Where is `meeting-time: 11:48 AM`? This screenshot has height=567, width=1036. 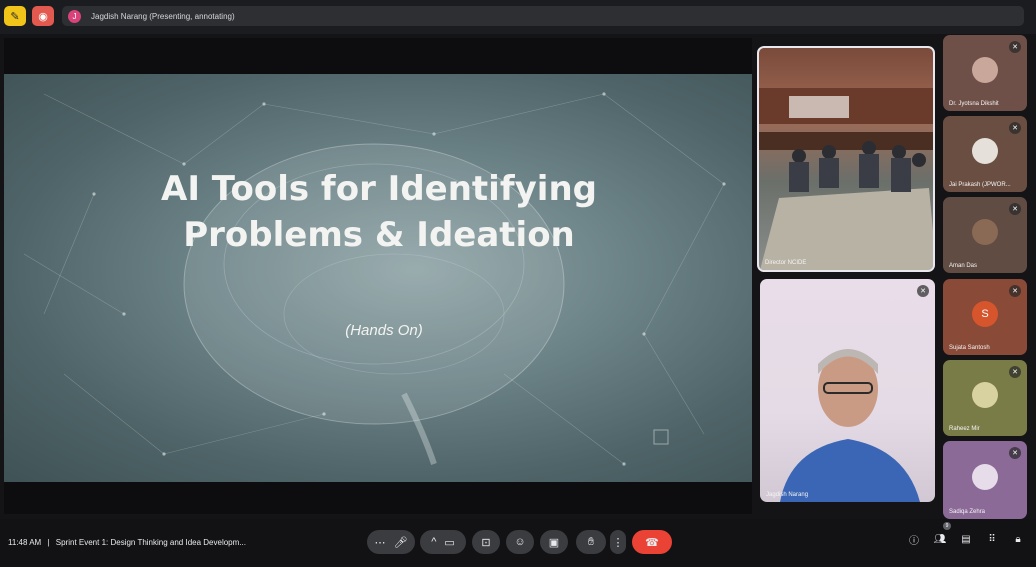 meeting-time: 11:48 AM is located at coordinates (25, 542).